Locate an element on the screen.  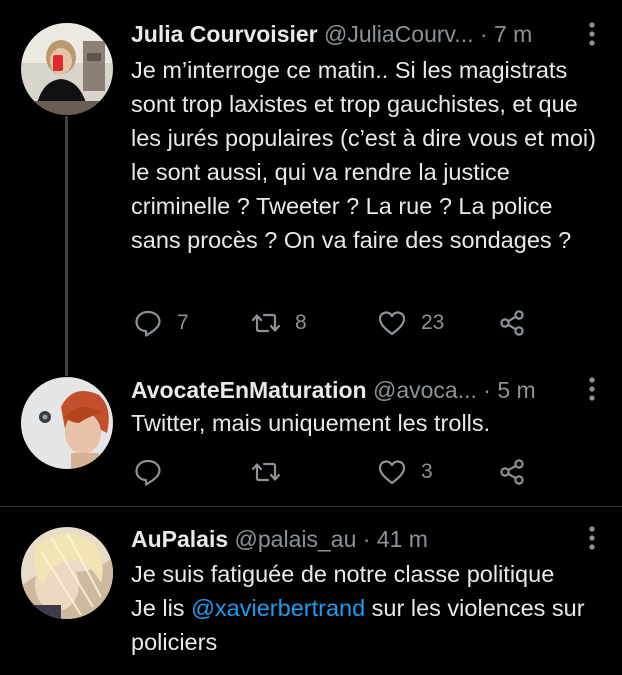
retweet-count: 8 is located at coordinates (301, 322).